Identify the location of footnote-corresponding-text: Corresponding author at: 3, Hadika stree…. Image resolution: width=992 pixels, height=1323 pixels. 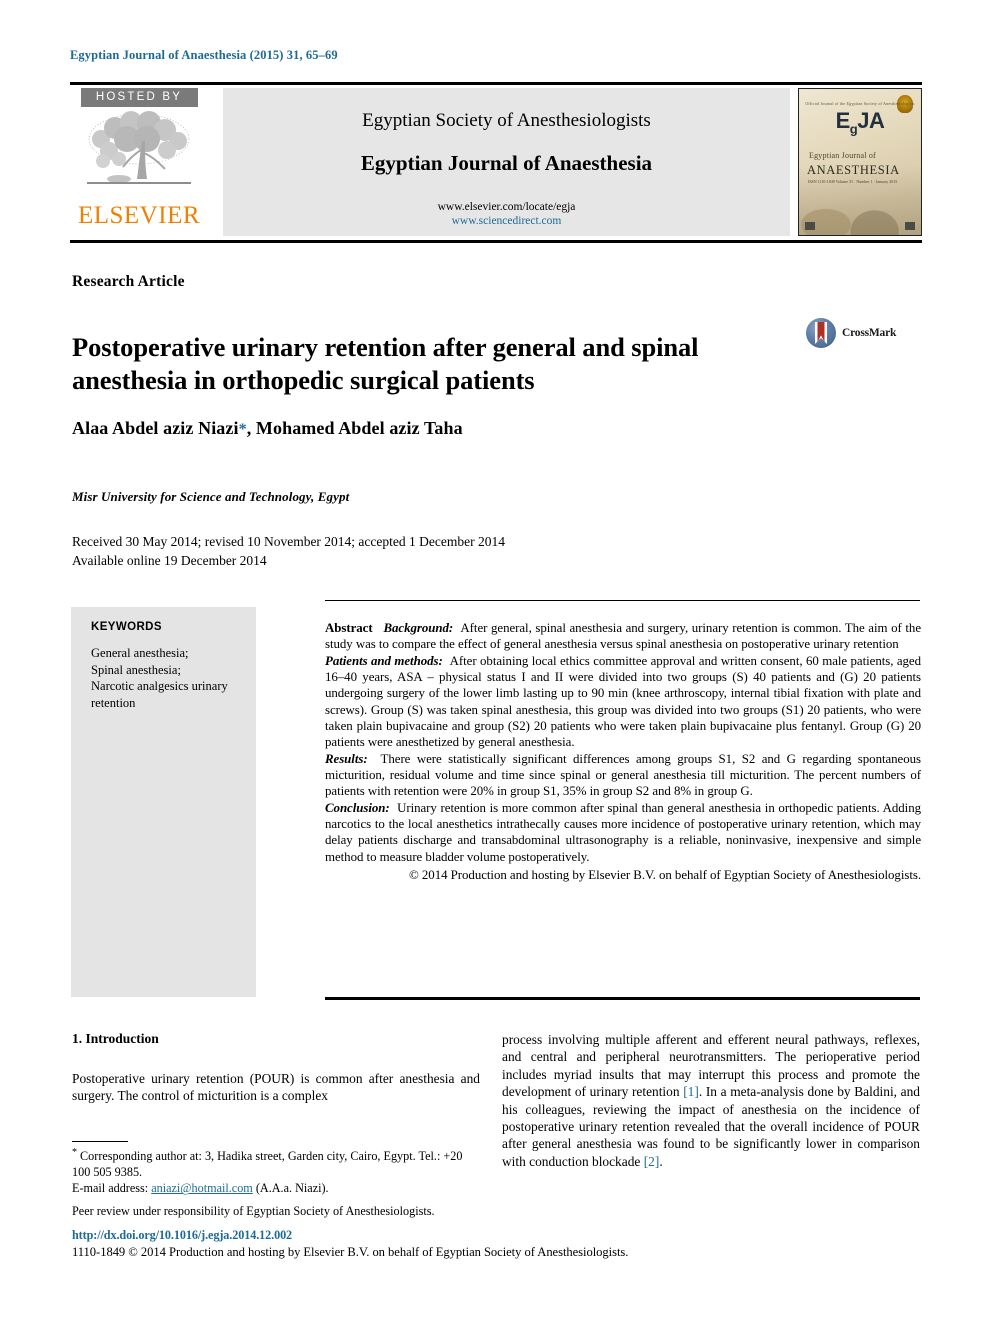
(267, 1164).